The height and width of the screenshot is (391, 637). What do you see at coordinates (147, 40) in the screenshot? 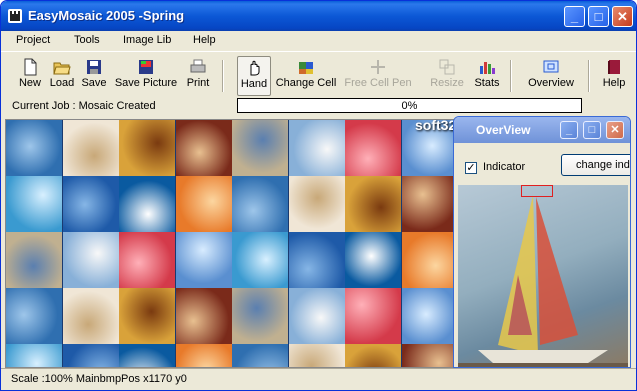
I see `menu-image-lib: Image Lib` at bounding box center [147, 40].